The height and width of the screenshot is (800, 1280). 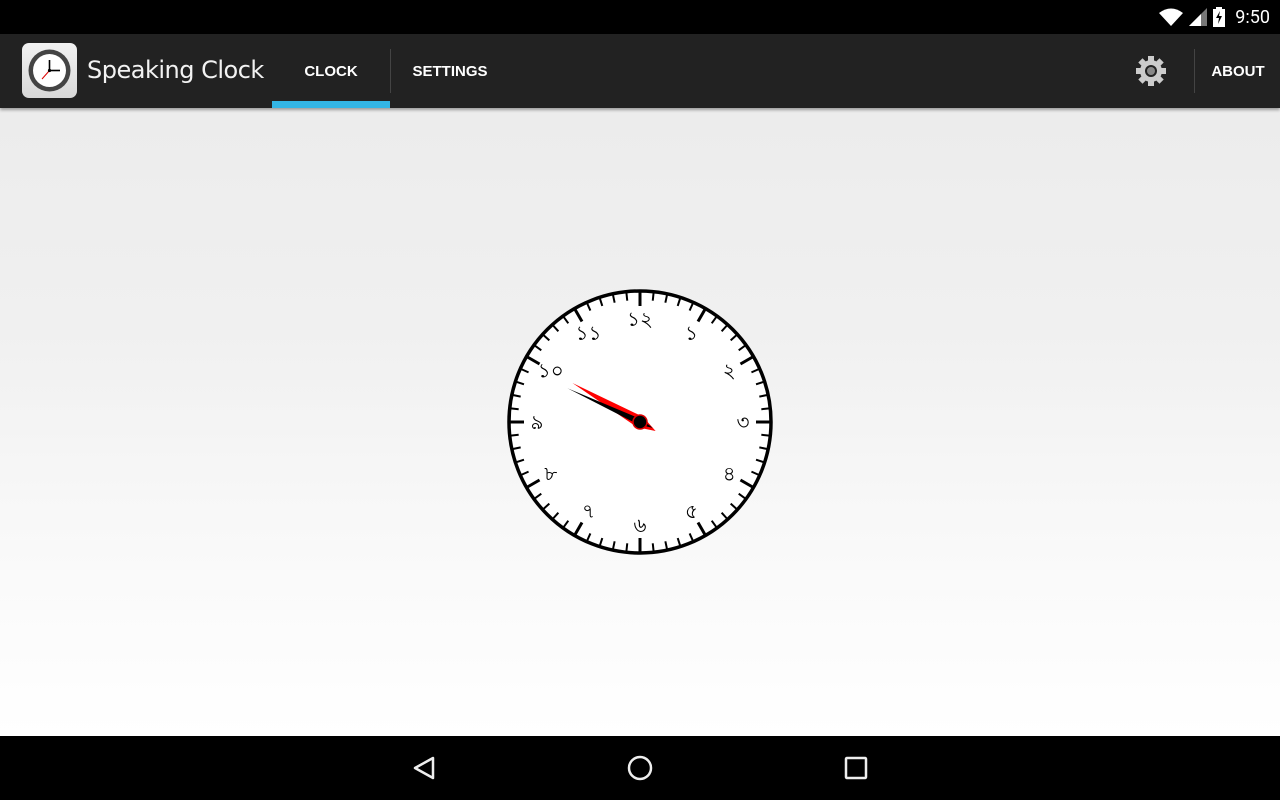 I want to click on clock-numeral: ৮, so click(x=550, y=474).